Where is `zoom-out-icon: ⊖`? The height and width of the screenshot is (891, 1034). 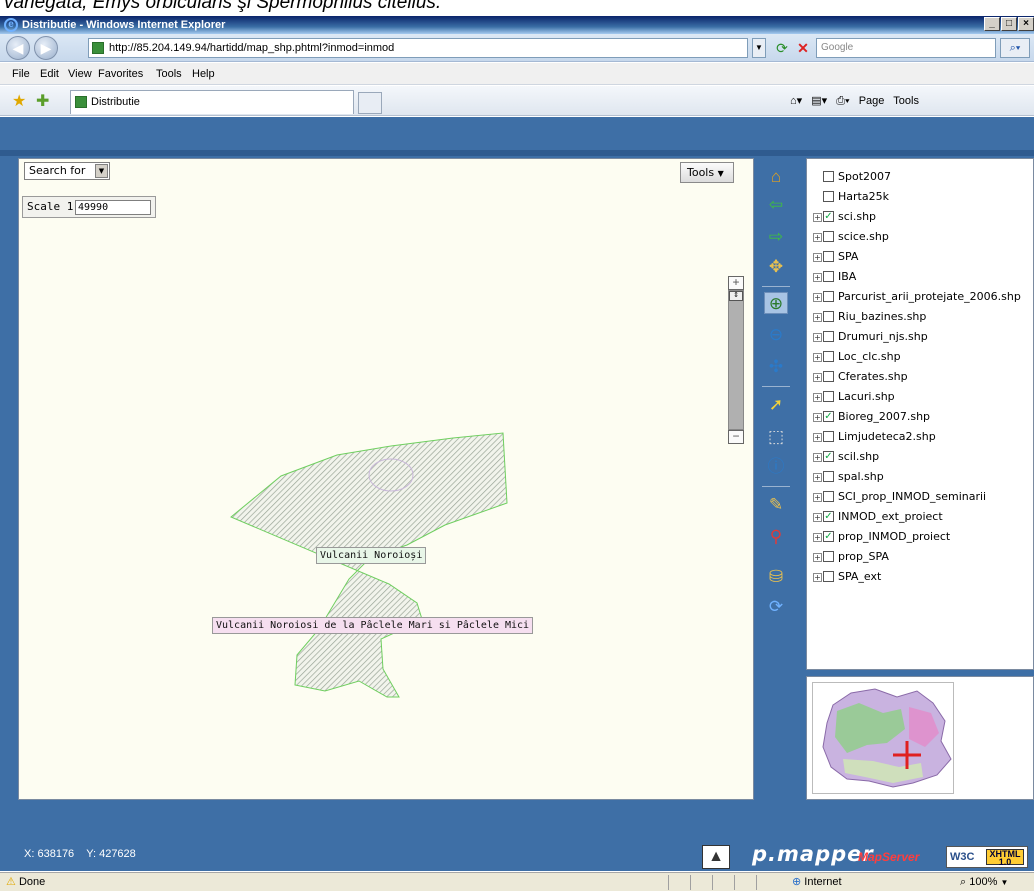
zoom-out-icon: ⊖ is located at coordinates (776, 335).